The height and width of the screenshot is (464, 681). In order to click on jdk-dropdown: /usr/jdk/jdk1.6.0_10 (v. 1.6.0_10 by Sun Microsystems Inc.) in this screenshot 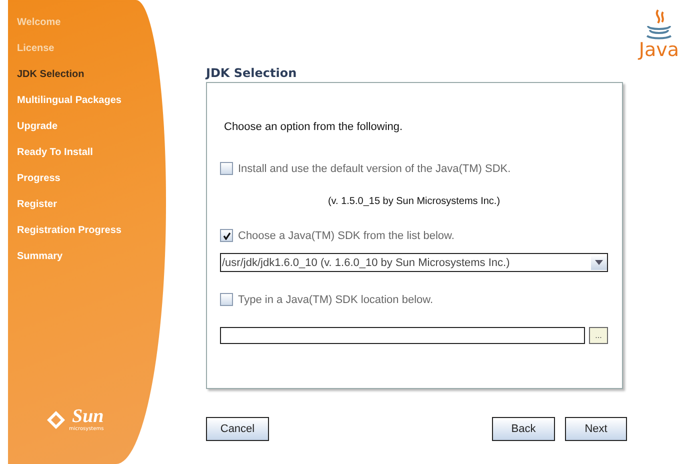, I will do `click(414, 262)`.